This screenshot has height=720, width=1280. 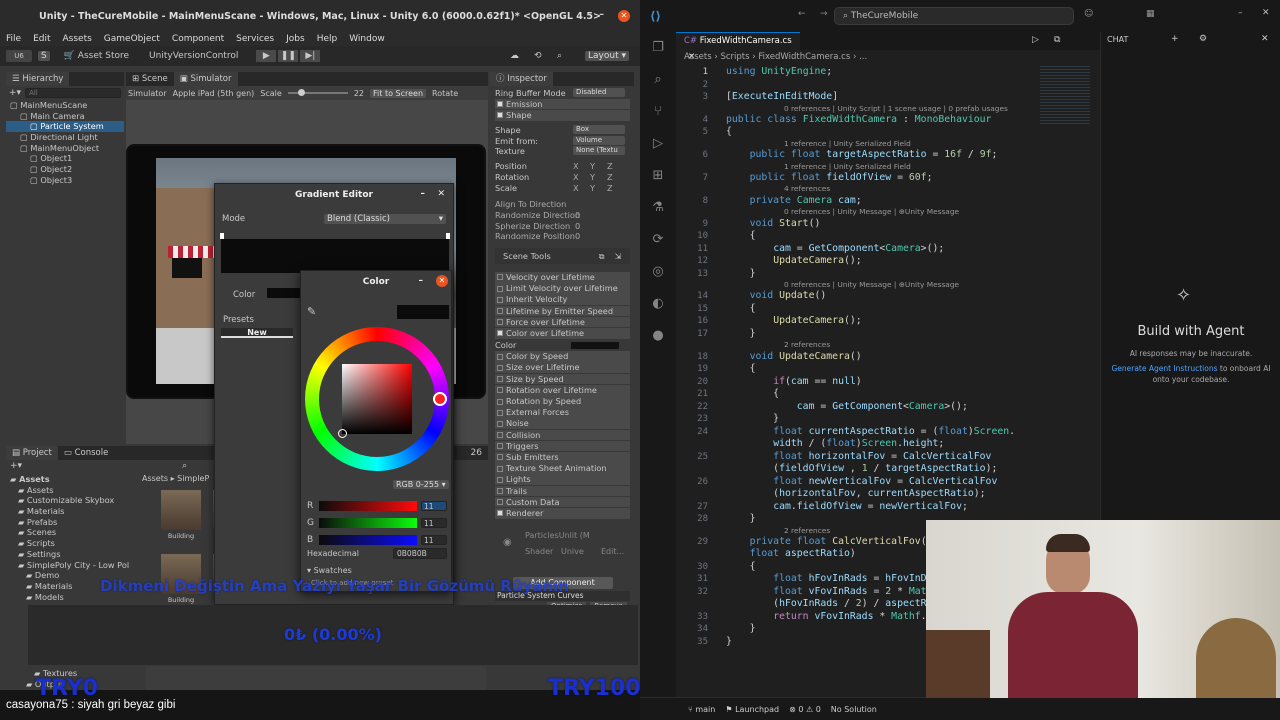 What do you see at coordinates (738, 47) in the screenshot?
I see `tab-fixedwidthcamera: C# FixedWidthCamera.cs ✕` at bounding box center [738, 47].